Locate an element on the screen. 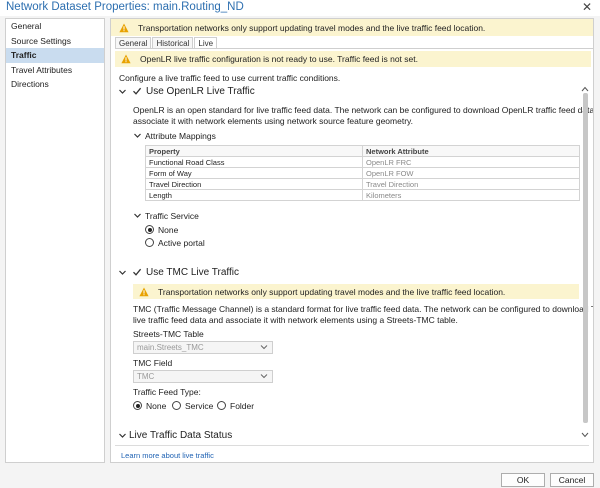 The height and width of the screenshot is (488, 600). network-attribute-cell: Kilometers is located at coordinates (471, 195).